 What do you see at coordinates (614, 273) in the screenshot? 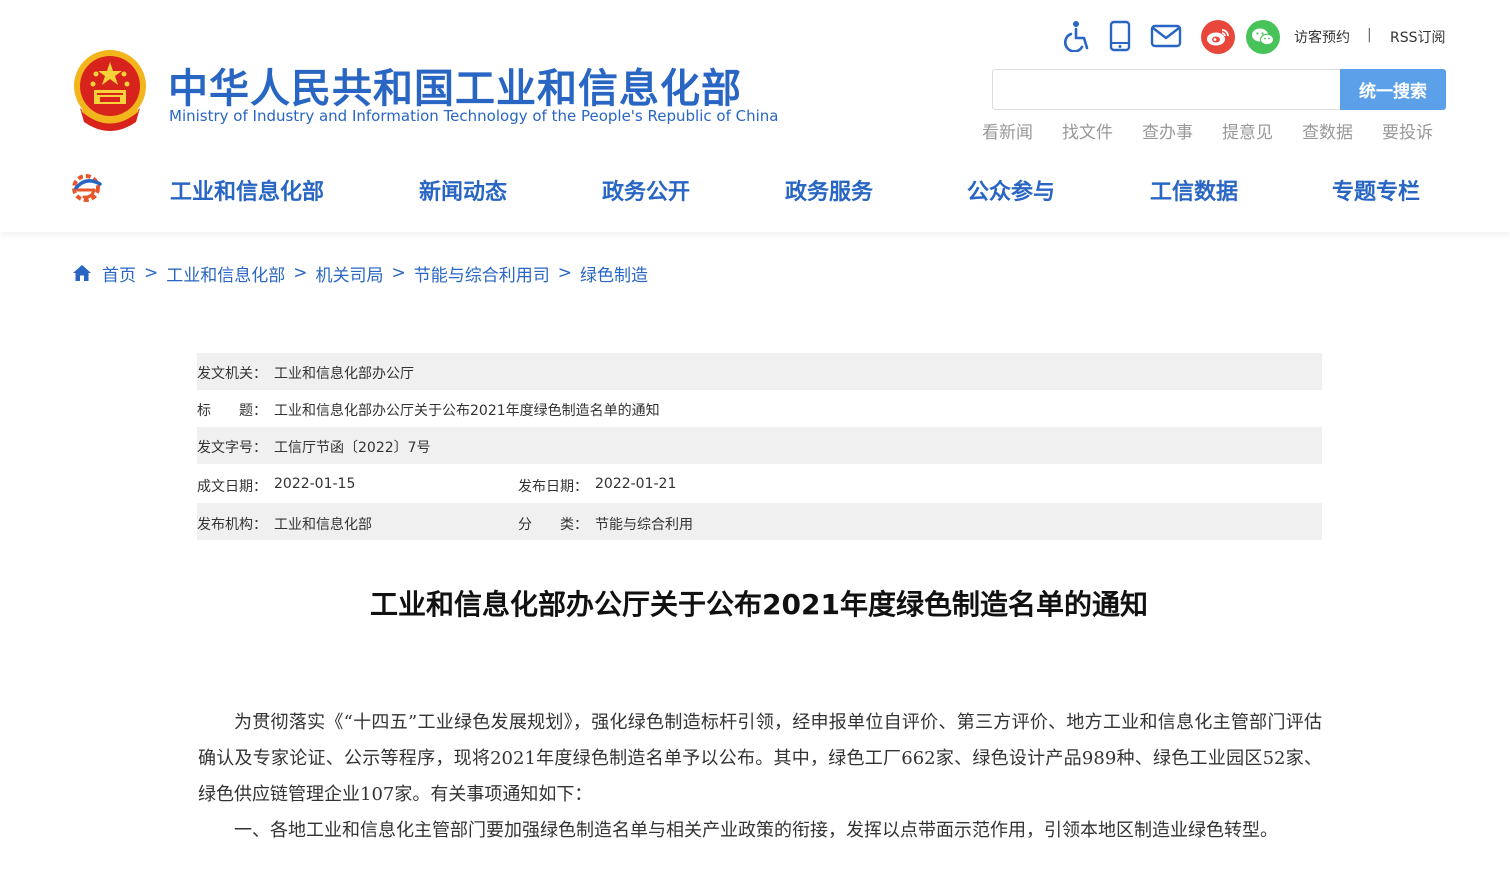
I see `breadcrumb-green-manufacturing: 绿色制造` at bounding box center [614, 273].